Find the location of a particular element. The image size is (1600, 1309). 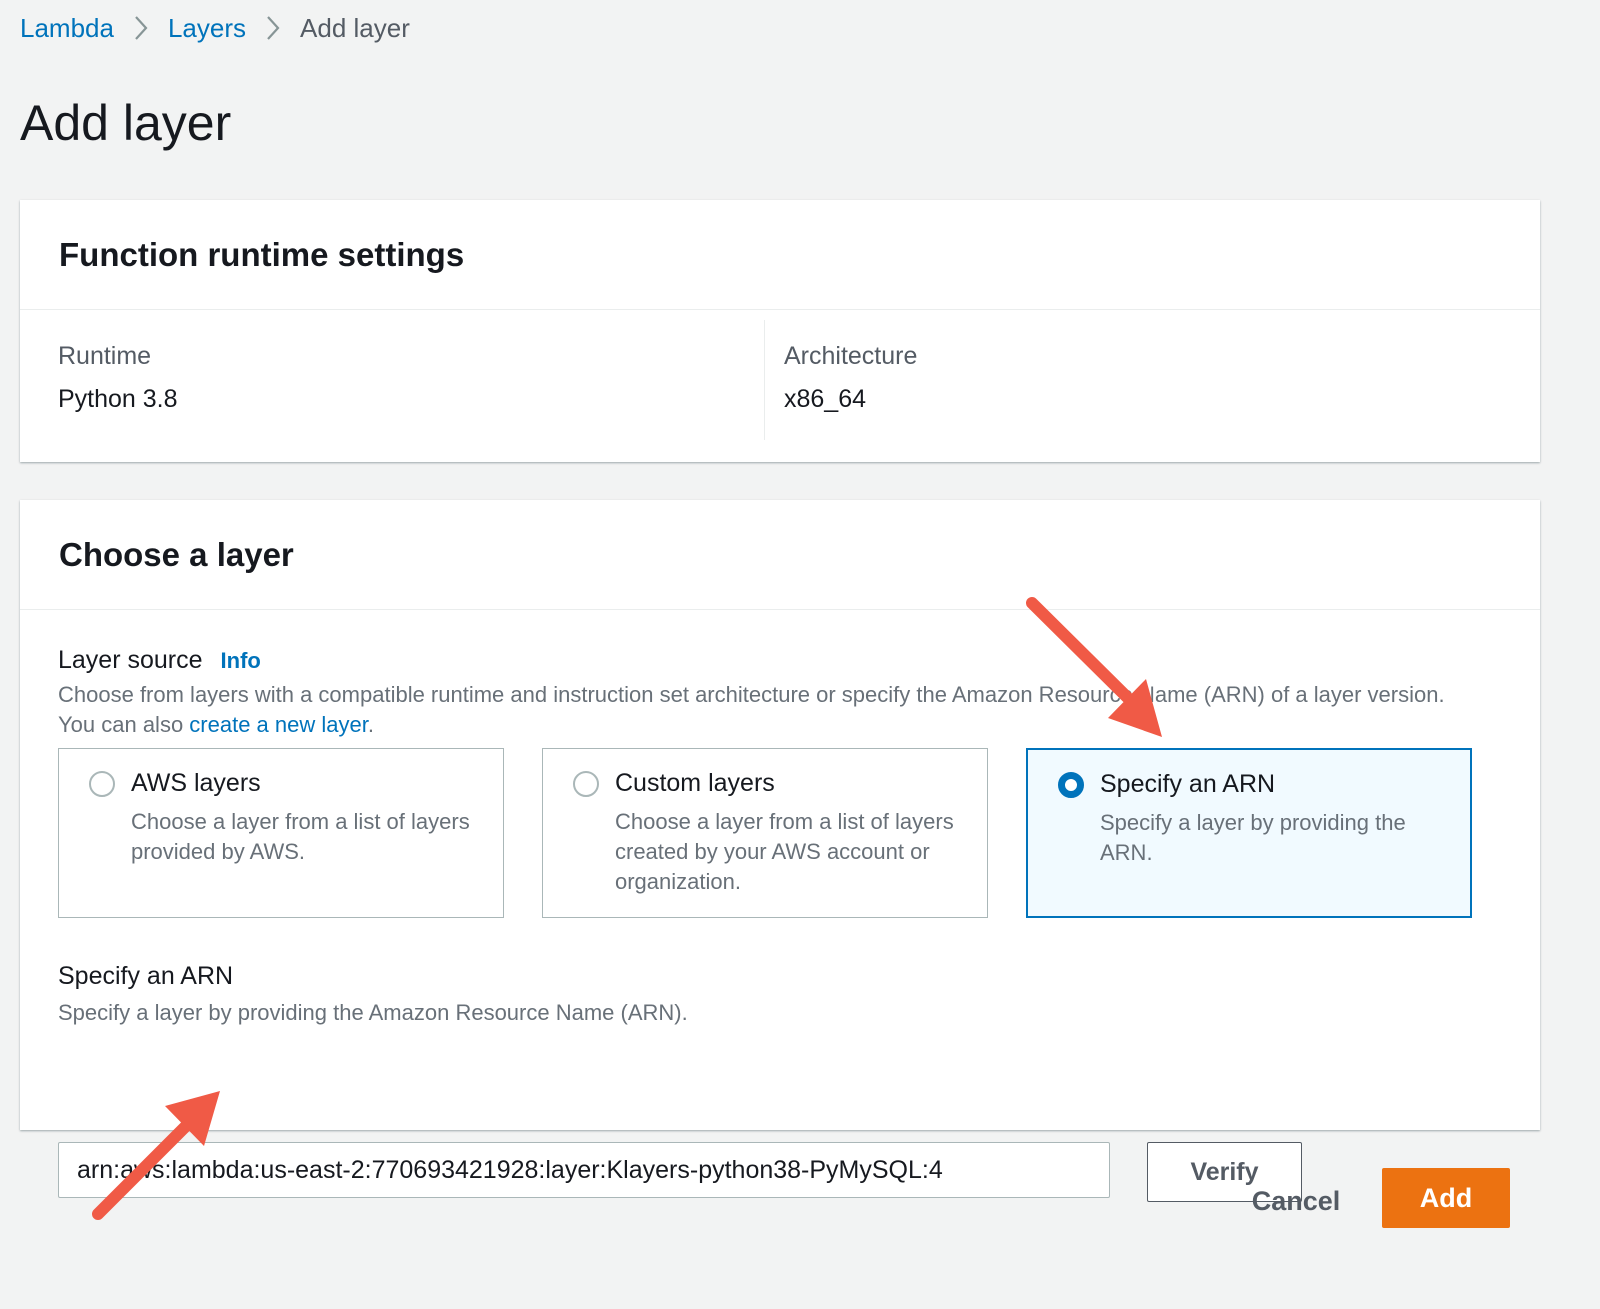

runtime-column: Runtime Python 3.8 is located at coordinates (118, 378).